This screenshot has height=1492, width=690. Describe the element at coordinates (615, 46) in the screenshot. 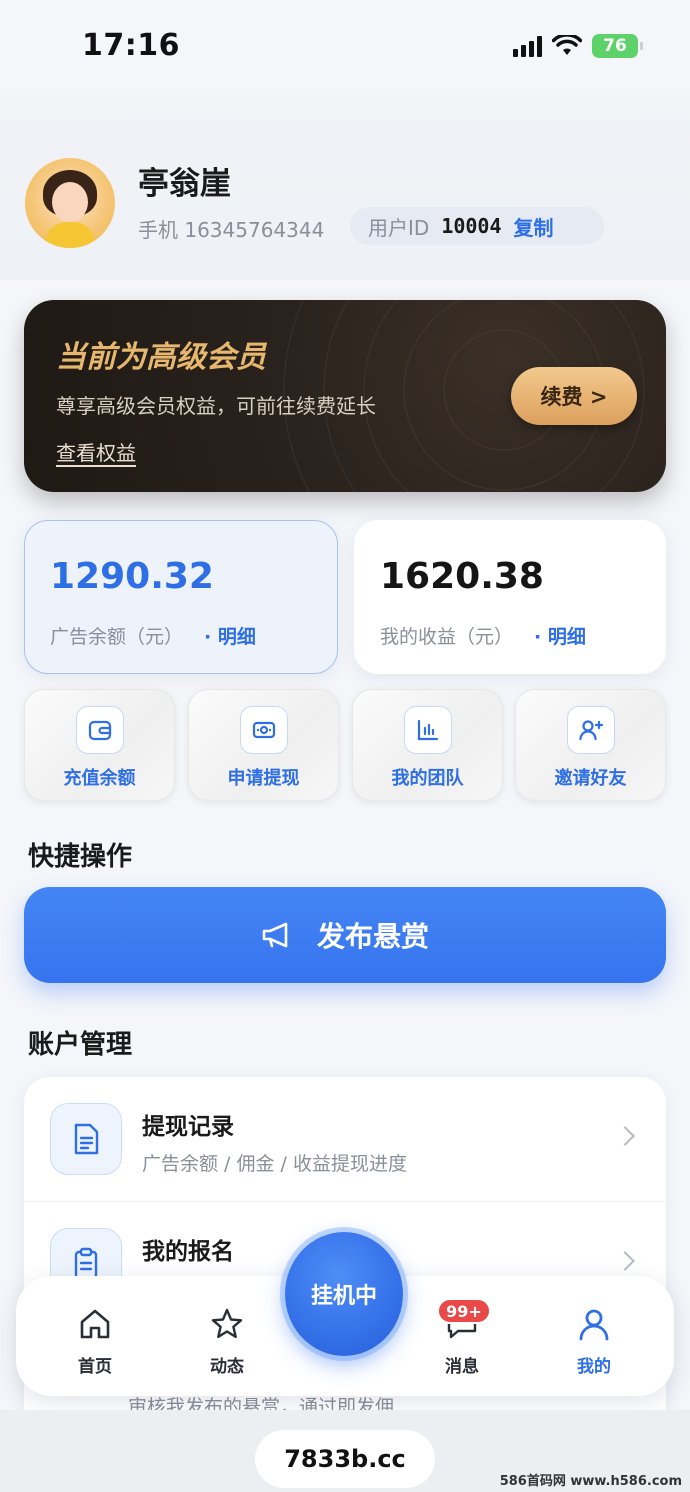

I see `battery-level: 76` at that location.